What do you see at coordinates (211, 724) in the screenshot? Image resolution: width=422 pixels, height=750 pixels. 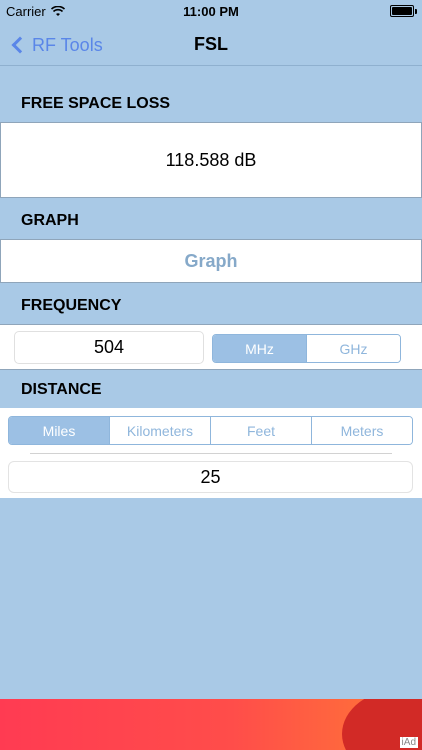 I see `ad-banner: iAd` at bounding box center [211, 724].